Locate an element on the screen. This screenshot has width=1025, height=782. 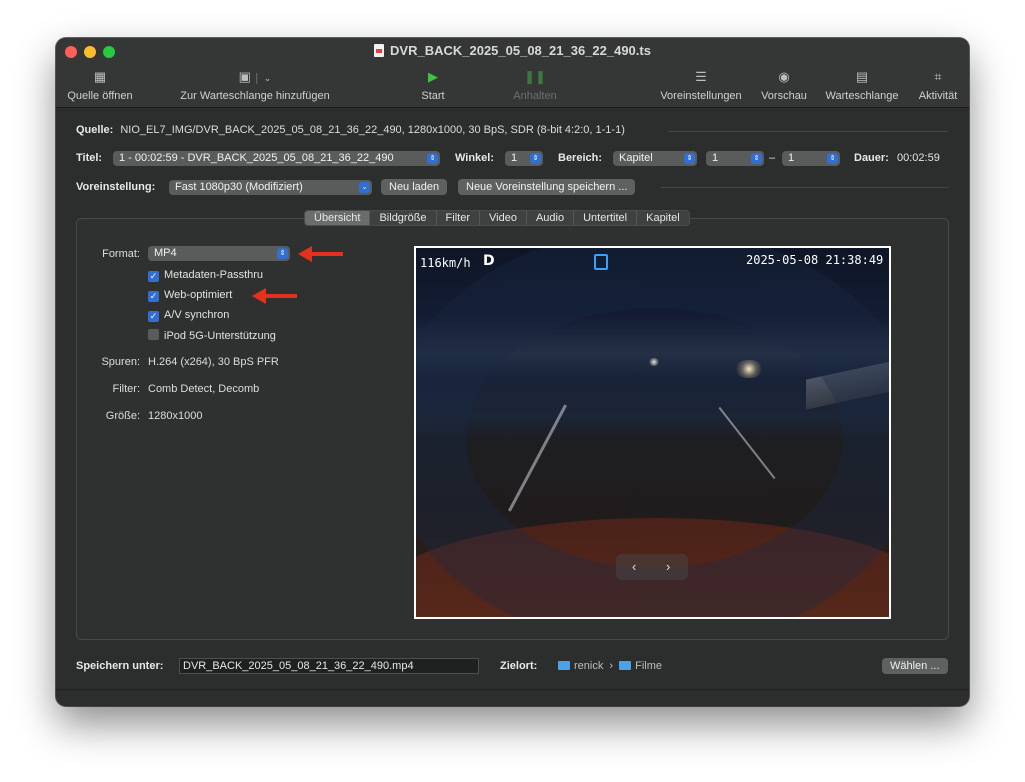
preset-select-value: Fast 1080p30 (Modifiziert) is located at coordinates (239, 187).